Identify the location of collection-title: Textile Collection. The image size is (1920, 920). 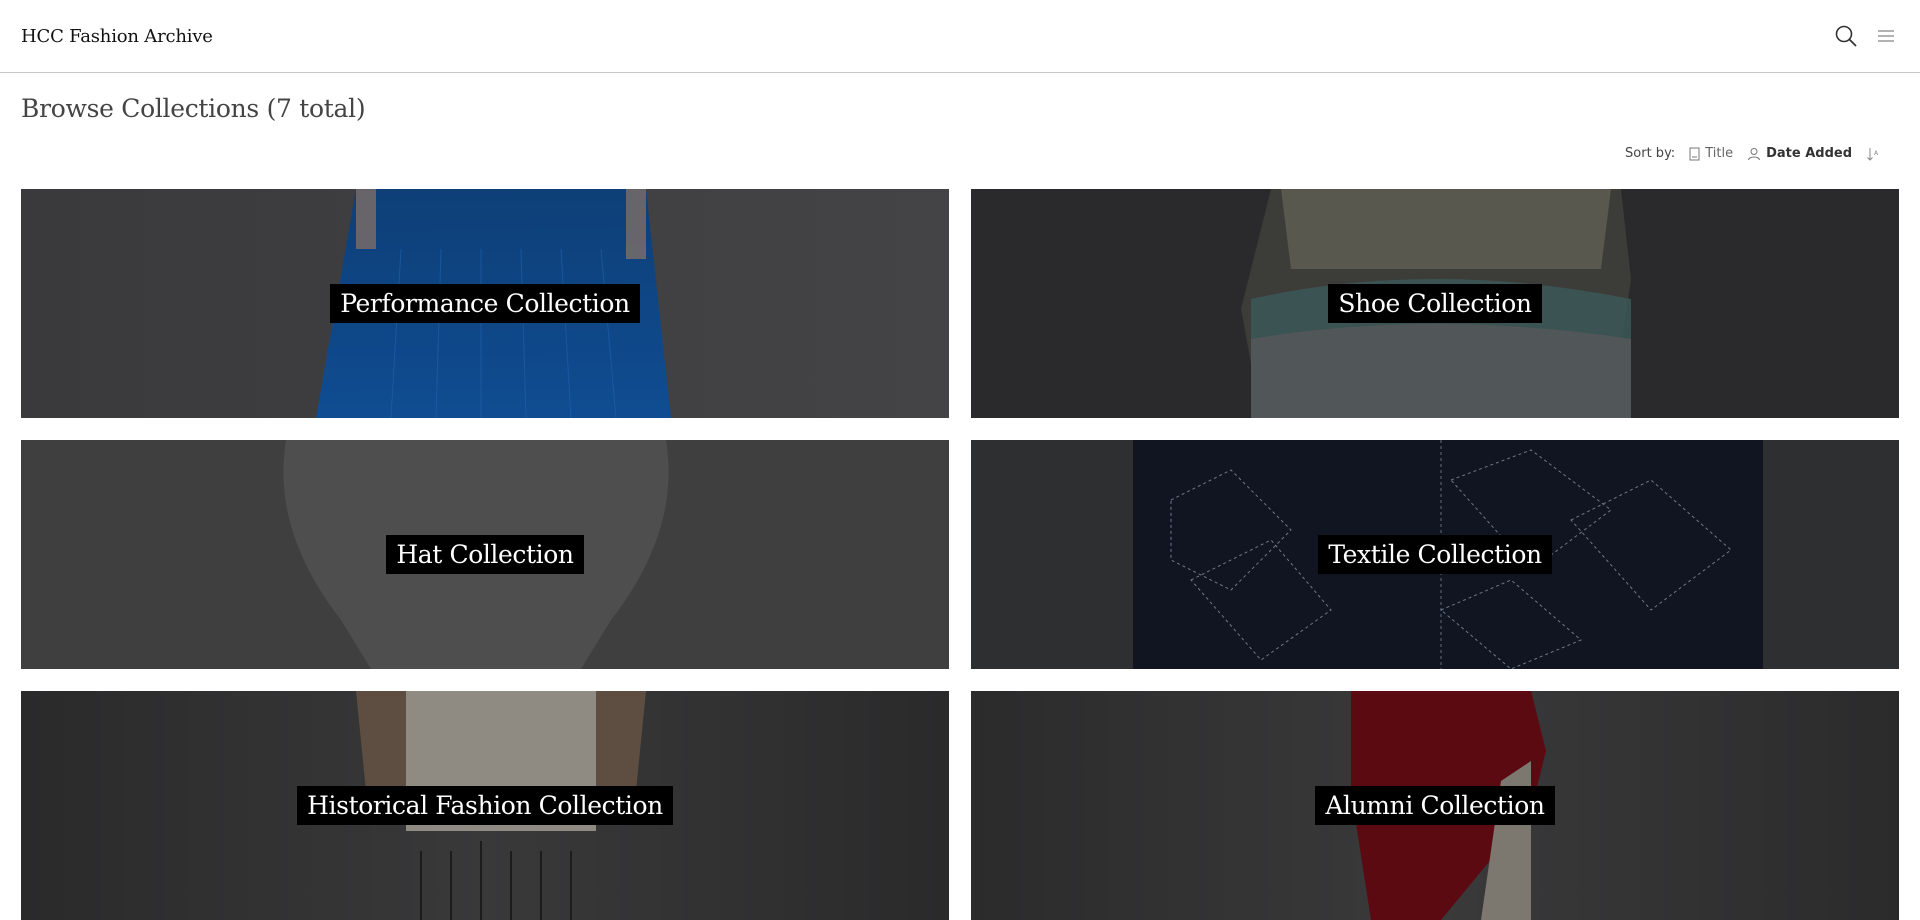
(1435, 554).